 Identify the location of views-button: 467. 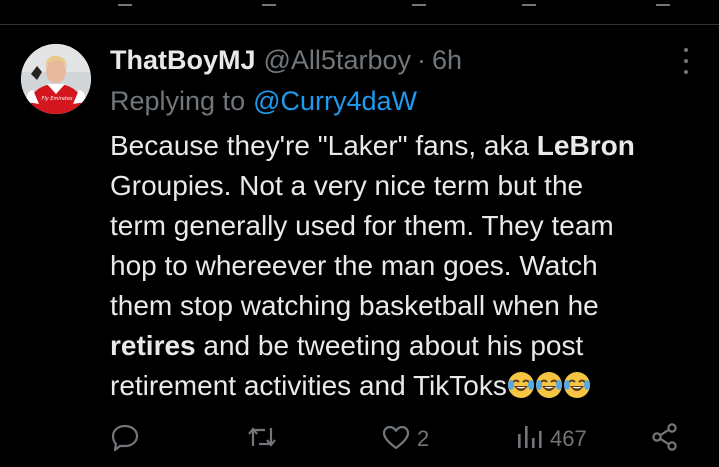
(551, 439).